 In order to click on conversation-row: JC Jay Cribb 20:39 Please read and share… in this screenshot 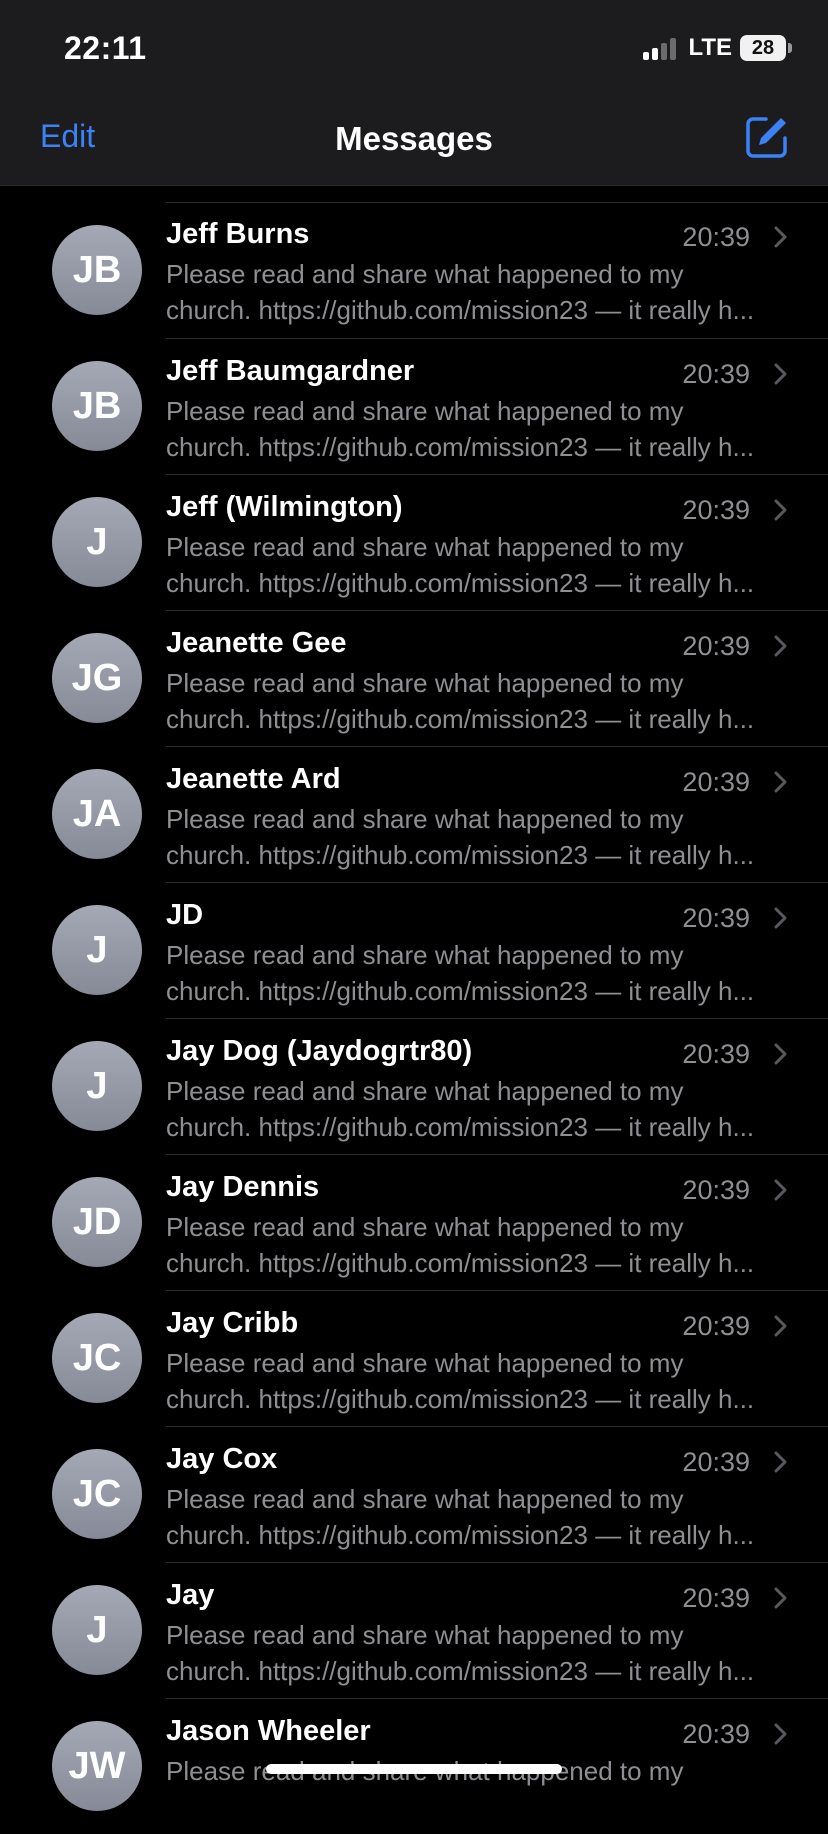, I will do `click(414, 1358)`.